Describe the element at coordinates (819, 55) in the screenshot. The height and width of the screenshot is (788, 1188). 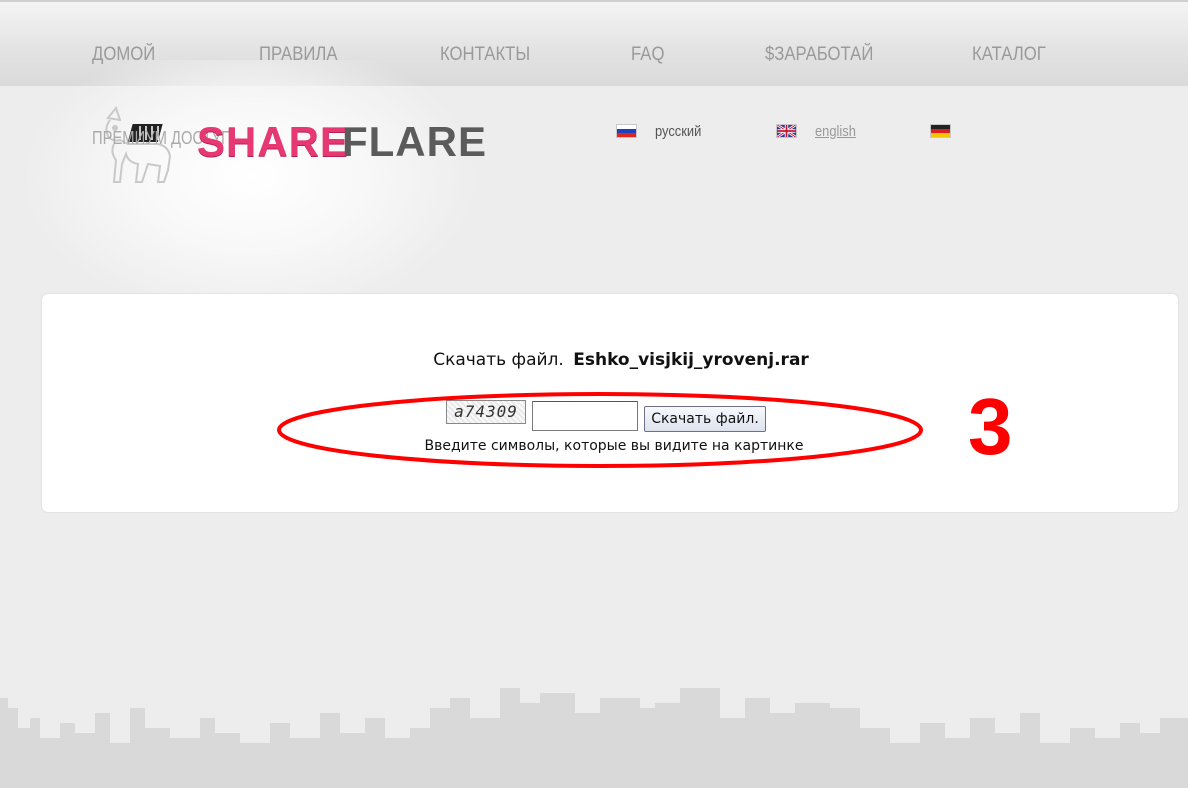
I see `nav-earn-link: $ЗАРАБОТАЙ` at that location.